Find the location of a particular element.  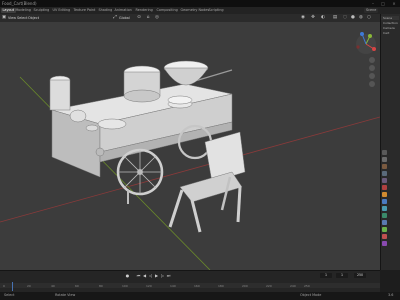

timeline-tick: 40 is located at coordinates (53, 286).